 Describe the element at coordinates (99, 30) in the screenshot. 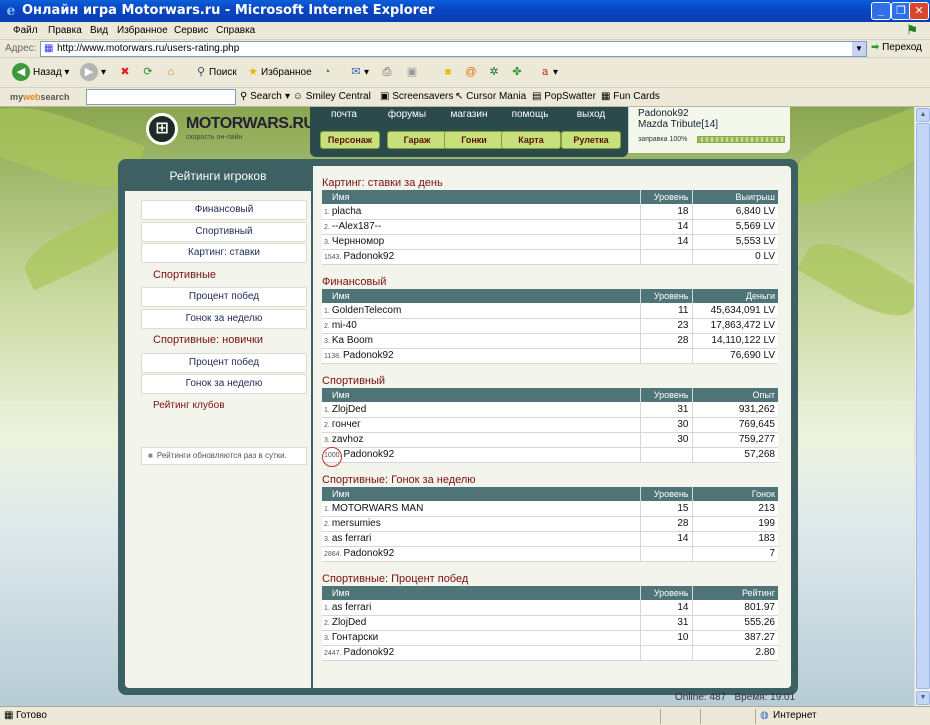

I see `menu-view: Вид` at that location.